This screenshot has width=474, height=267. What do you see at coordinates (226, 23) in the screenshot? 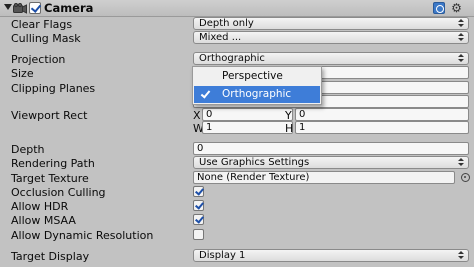
I see `clear-flags-value: Depth only` at bounding box center [226, 23].